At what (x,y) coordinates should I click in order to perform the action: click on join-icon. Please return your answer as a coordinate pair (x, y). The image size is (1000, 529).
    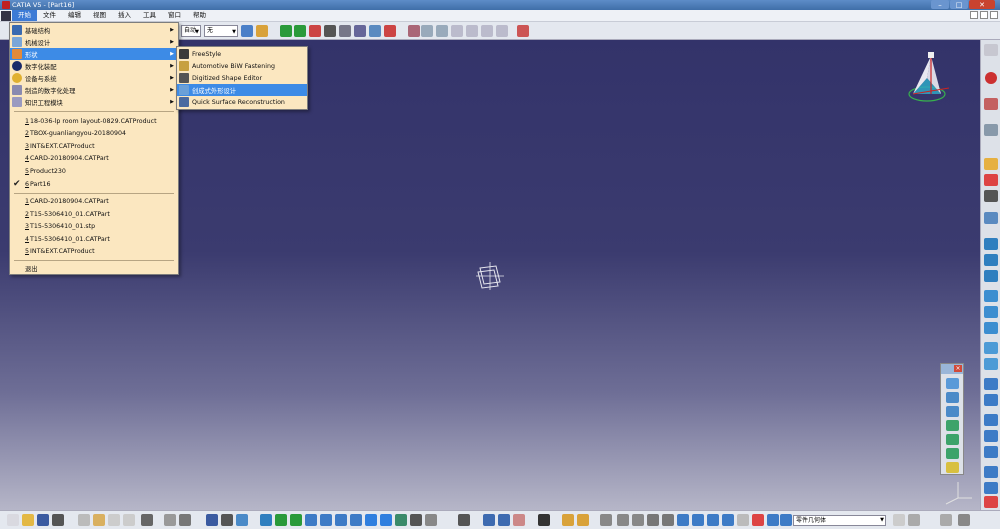
    Looking at the image, I should click on (991, 348).